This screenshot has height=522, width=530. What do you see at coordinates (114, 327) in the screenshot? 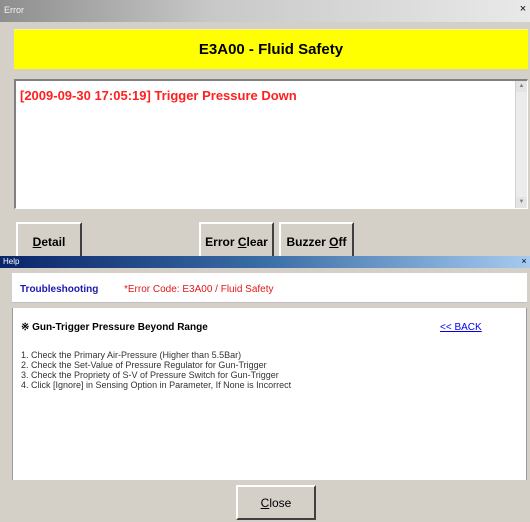
I see `help-heading: ※ Gun-Trigger Pressure Beyond Range` at bounding box center [114, 327].